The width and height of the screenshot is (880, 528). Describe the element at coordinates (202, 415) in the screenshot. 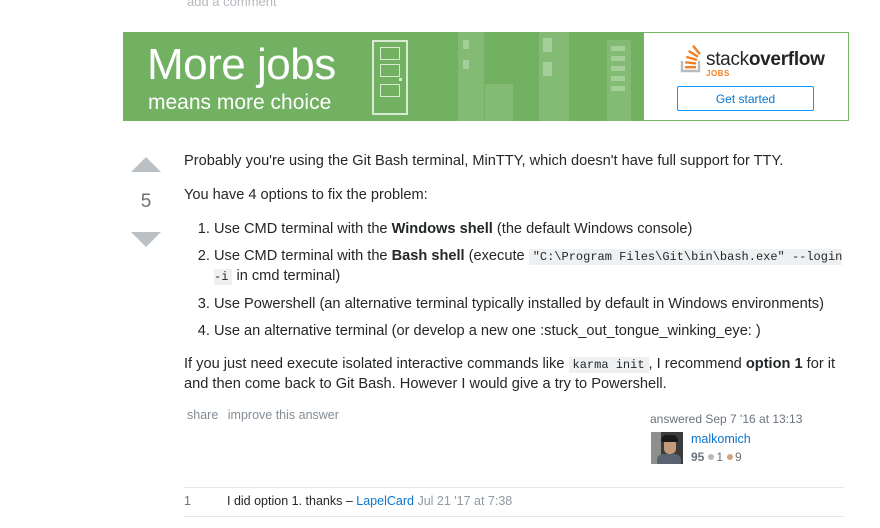

I see `share-link: share` at that location.